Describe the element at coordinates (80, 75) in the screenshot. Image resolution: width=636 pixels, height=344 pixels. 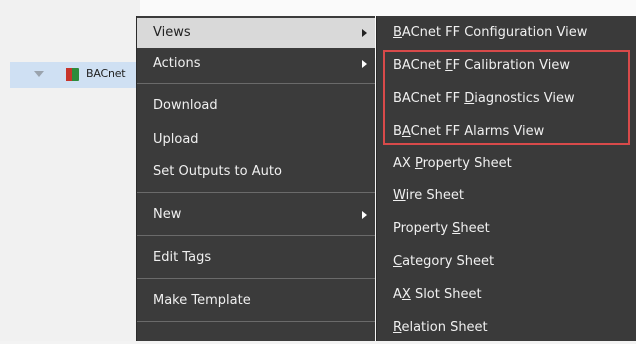
I see `tree-node-bacnet: BACnet` at that location.